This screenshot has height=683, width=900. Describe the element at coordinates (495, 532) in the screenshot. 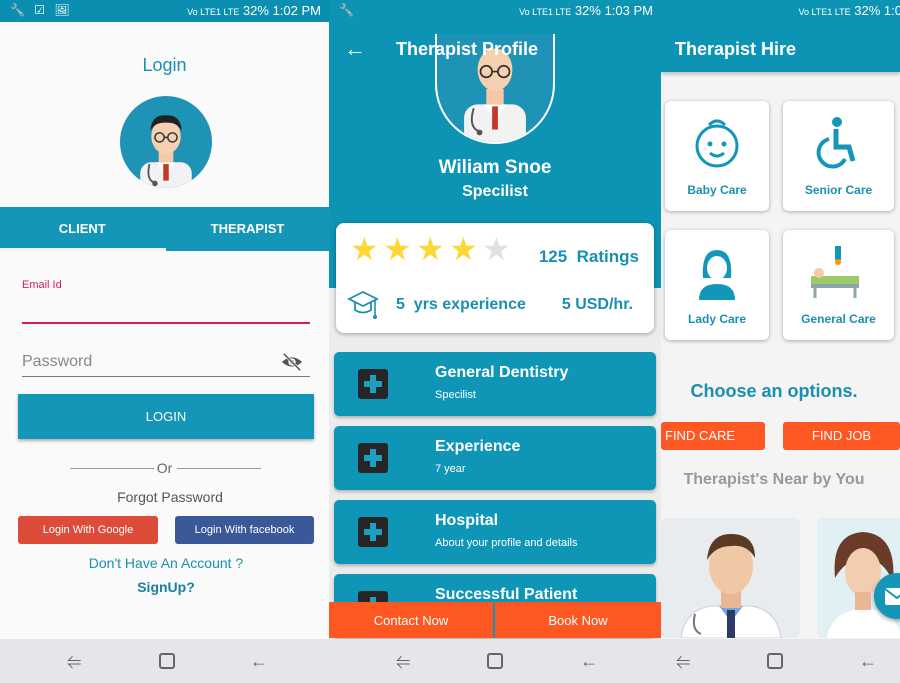

I see `info-item-hospital: Hospital About your profile and details` at that location.